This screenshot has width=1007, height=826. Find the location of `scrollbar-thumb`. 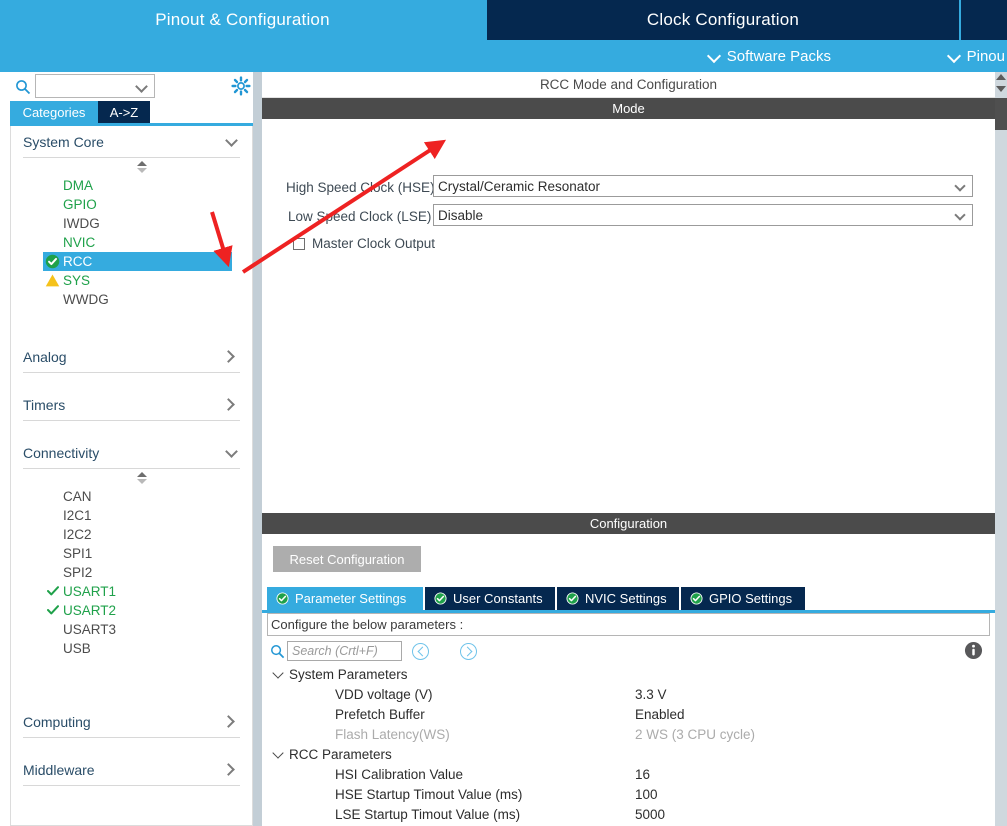

scrollbar-thumb is located at coordinates (1001, 114).